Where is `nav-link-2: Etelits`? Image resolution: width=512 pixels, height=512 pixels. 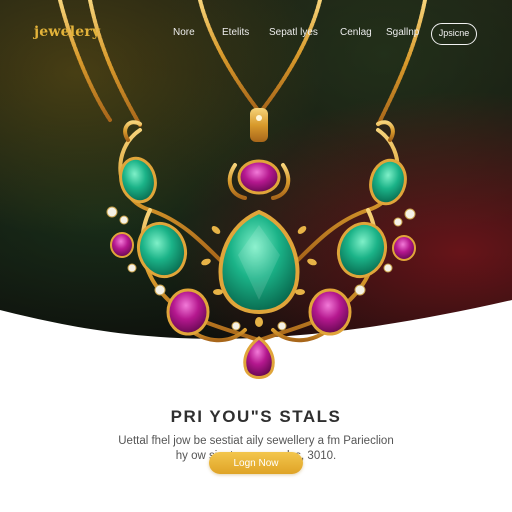
nav-link-2: Etelits is located at coordinates (235, 32).